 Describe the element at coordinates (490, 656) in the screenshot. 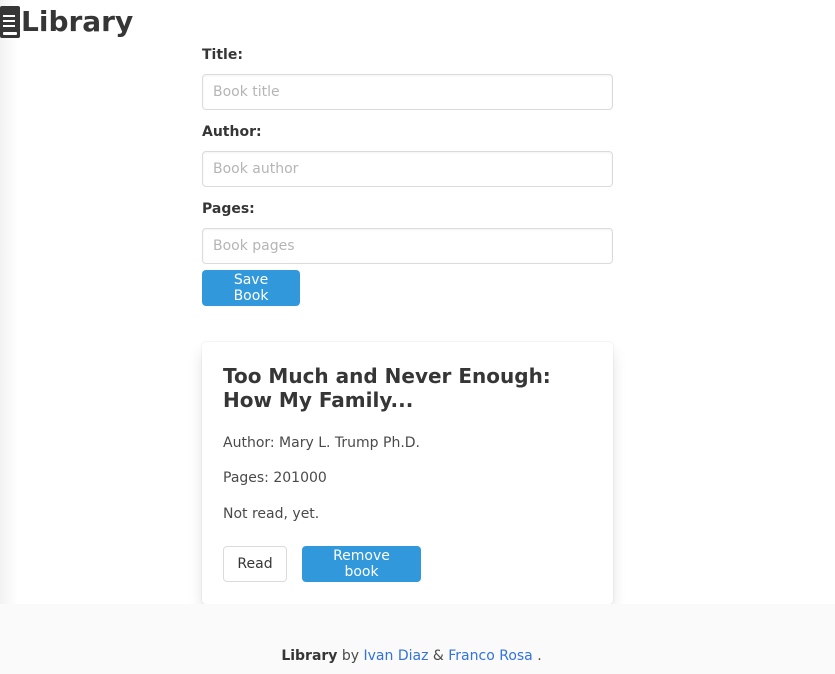

I see `author-link-franco-rosa: Franco Rosa` at that location.